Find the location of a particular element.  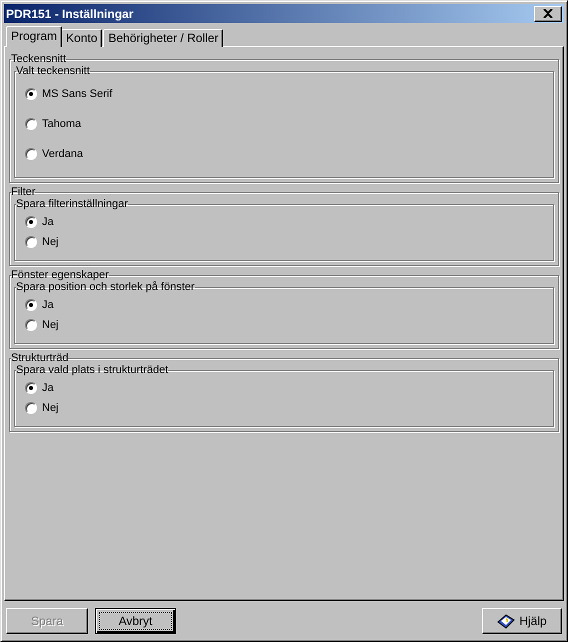

dialog-button: Avbryt is located at coordinates (135, 621).